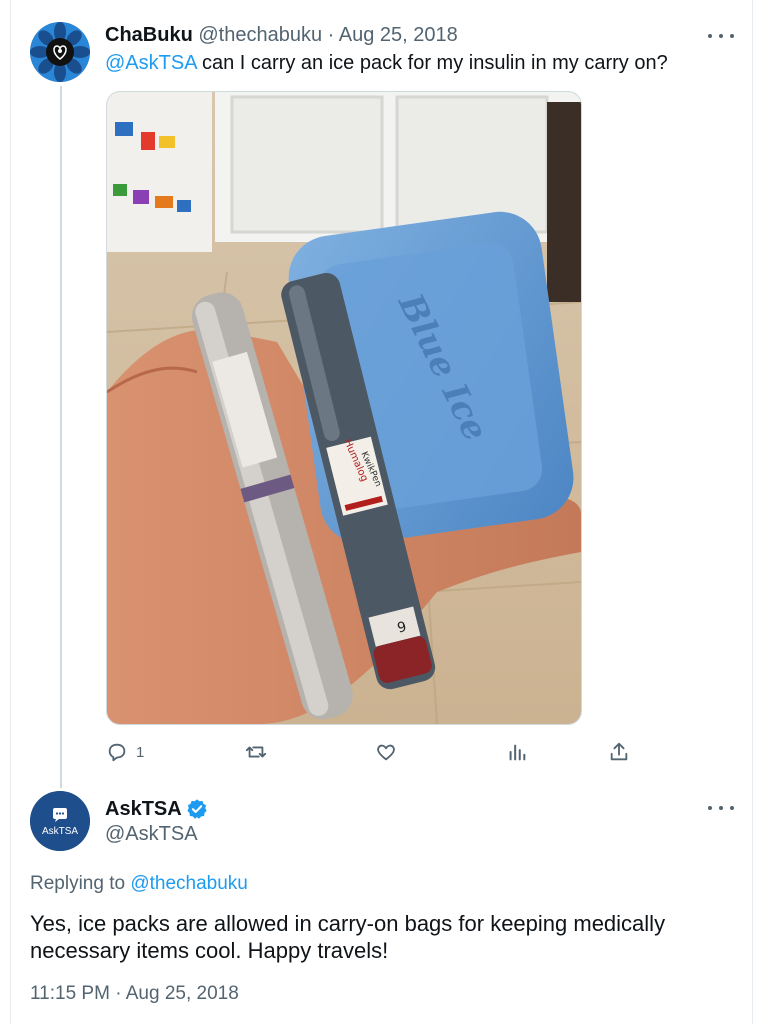  What do you see at coordinates (10, 512) in the screenshot?
I see `left-border` at bounding box center [10, 512].